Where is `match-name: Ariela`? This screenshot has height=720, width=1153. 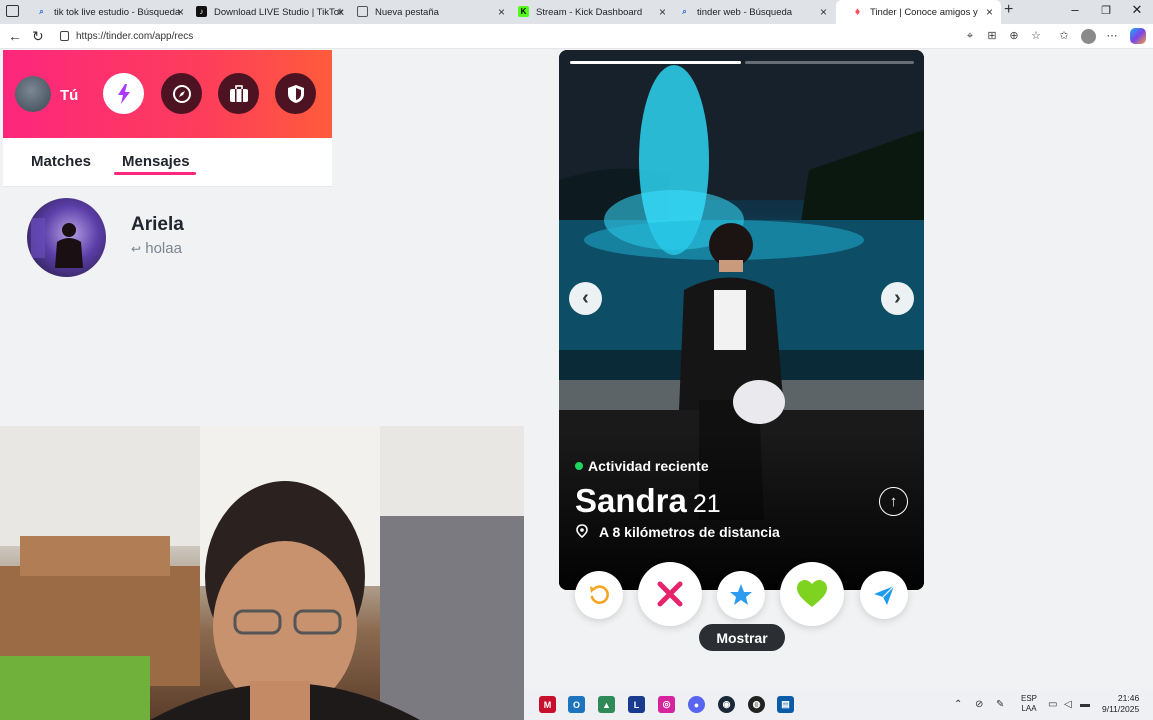
match-name: Ariela is located at coordinates (157, 224).